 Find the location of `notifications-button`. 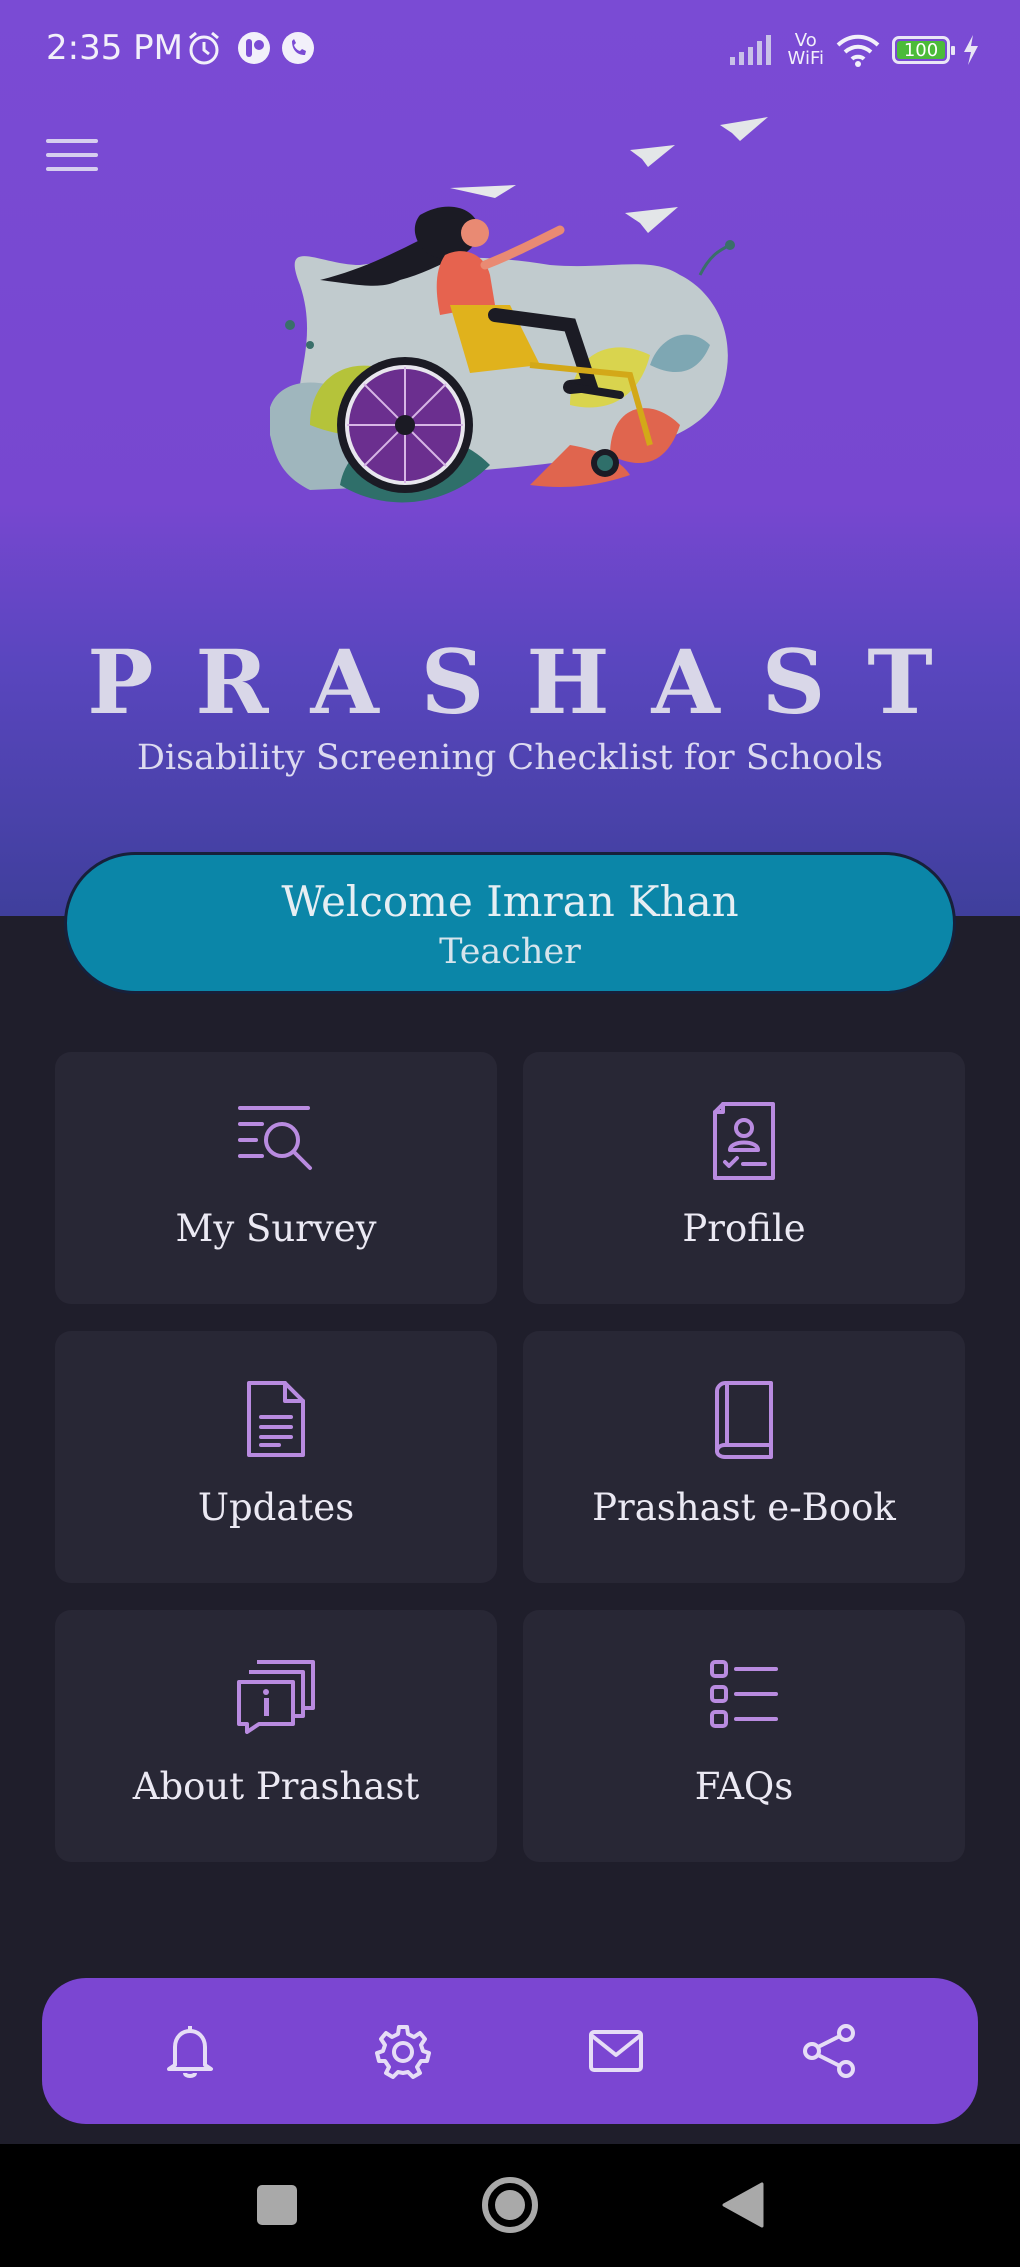

notifications-button is located at coordinates (190, 2051).